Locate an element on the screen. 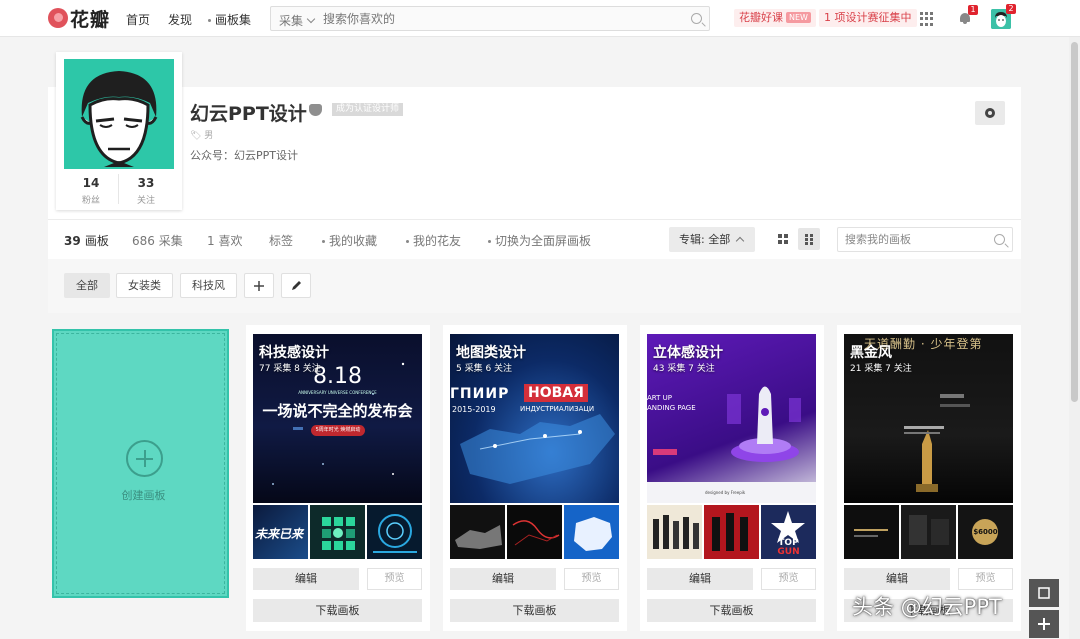 The width and height of the screenshot is (1080, 639). category-chip-tech: 科技风 is located at coordinates (208, 285).